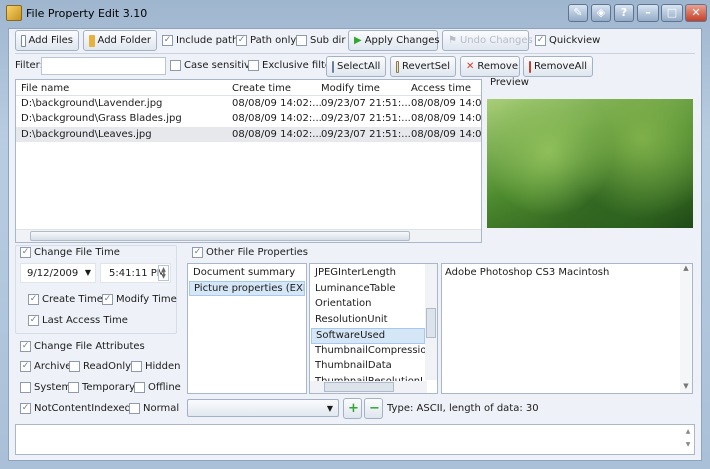 The image size is (710, 469). I want to click on list-item-selected: SoftwareUsed, so click(368, 336).